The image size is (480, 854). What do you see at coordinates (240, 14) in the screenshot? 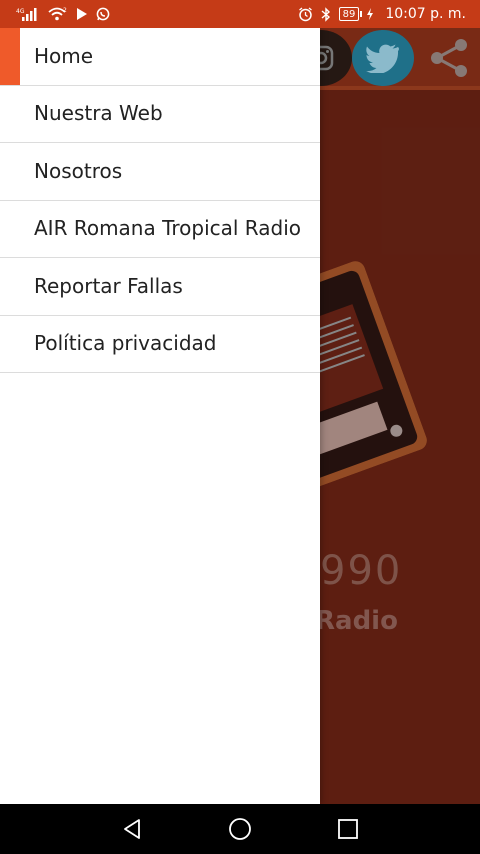
I see `status-bar: 4G 2 89 10:07 p. m.` at bounding box center [240, 14].